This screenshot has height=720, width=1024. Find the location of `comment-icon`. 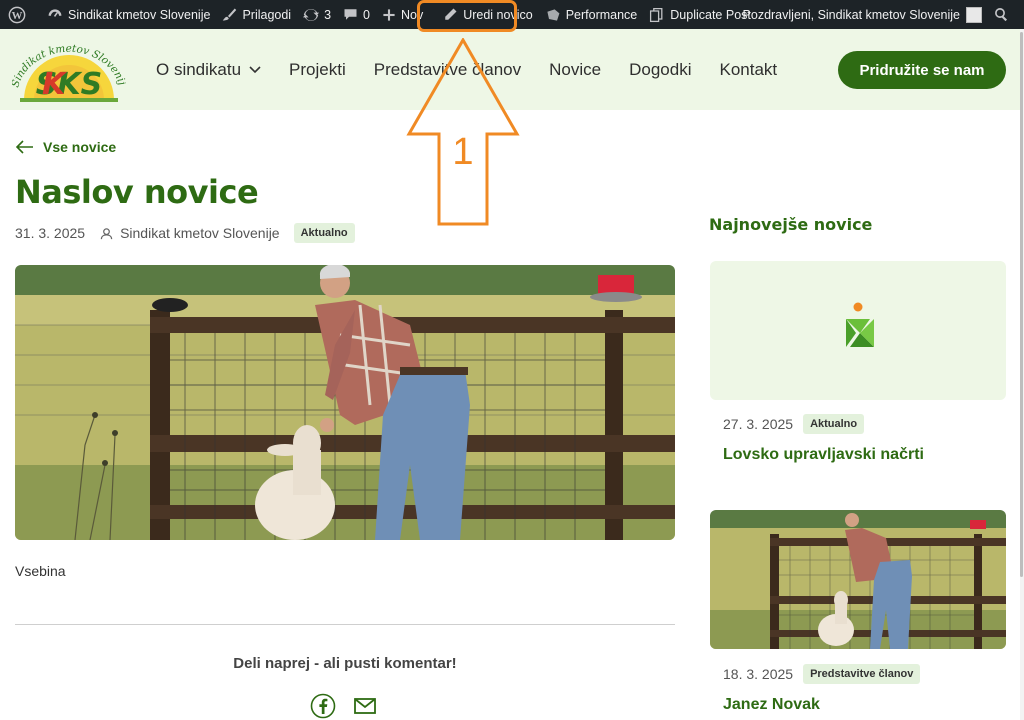

comment-icon is located at coordinates (350, 14).